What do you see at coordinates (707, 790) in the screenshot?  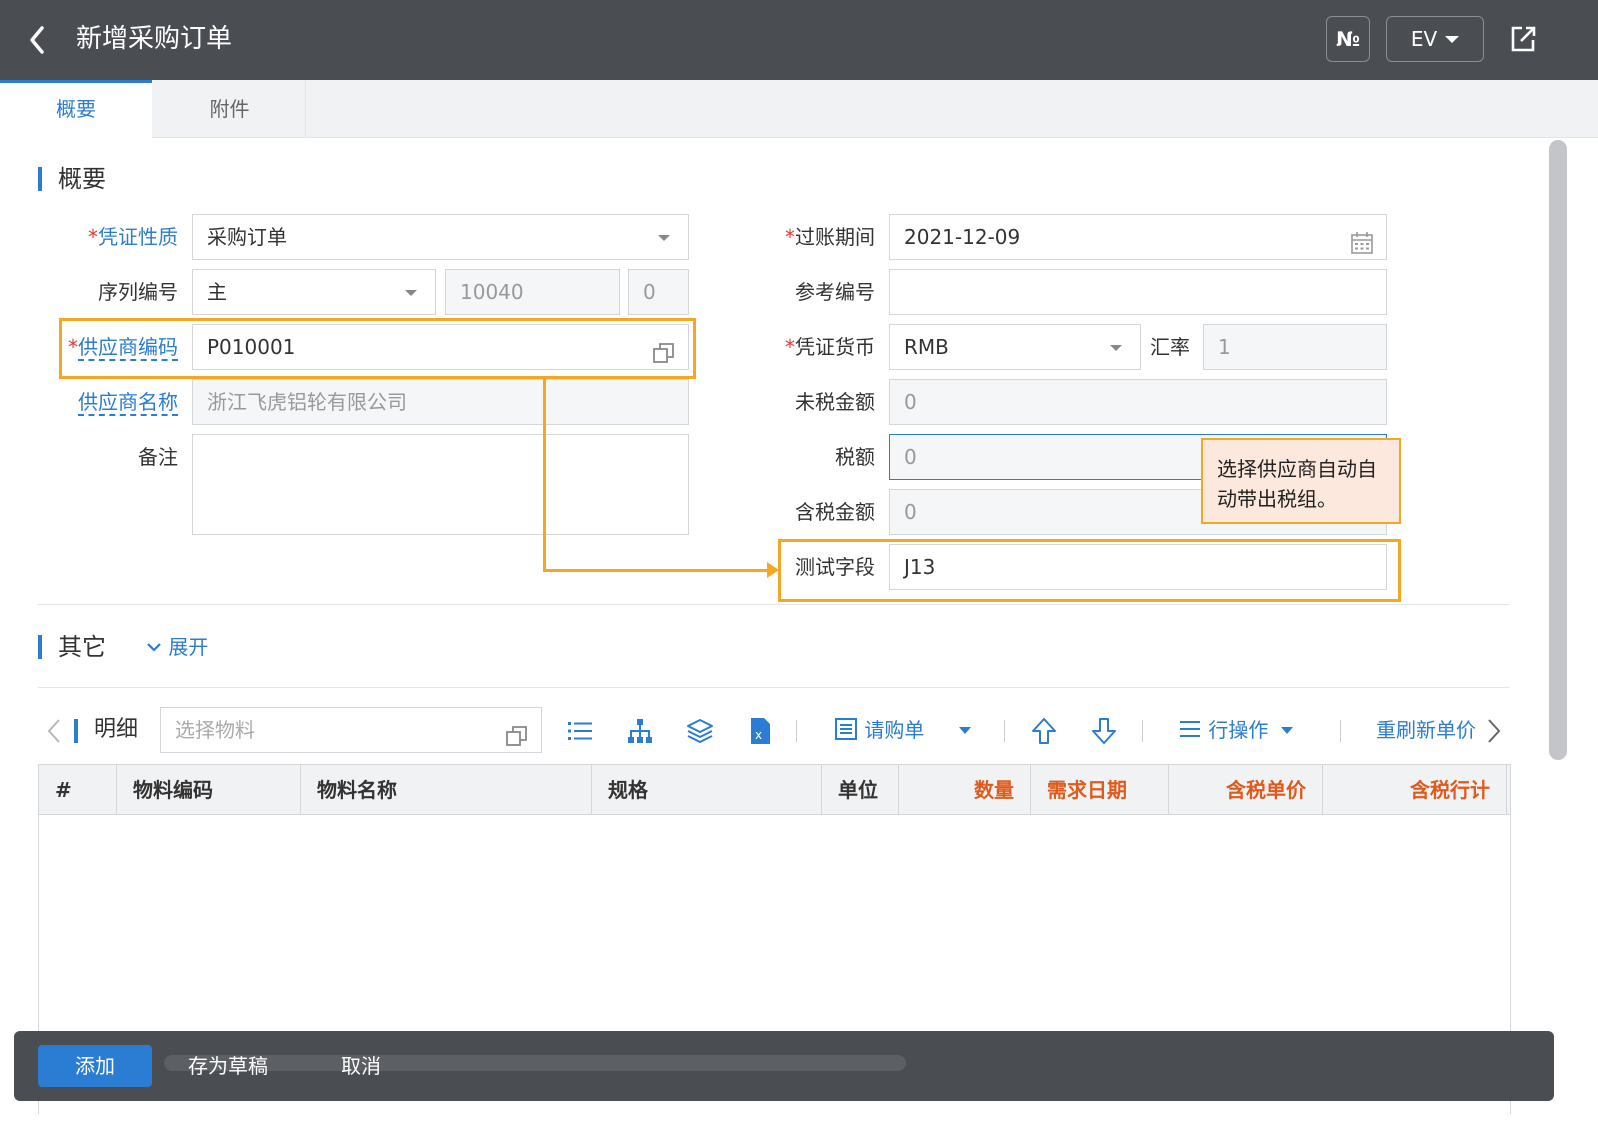 I see `column-header: 规格` at bounding box center [707, 790].